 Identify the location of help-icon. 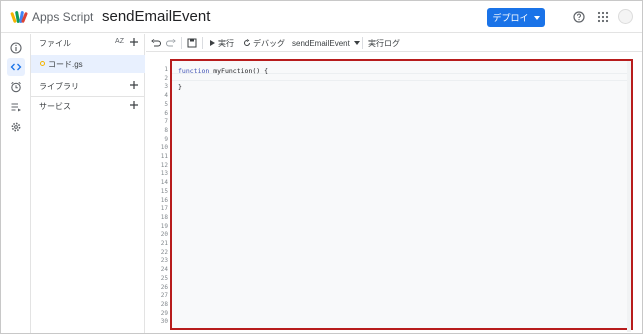
(579, 17).